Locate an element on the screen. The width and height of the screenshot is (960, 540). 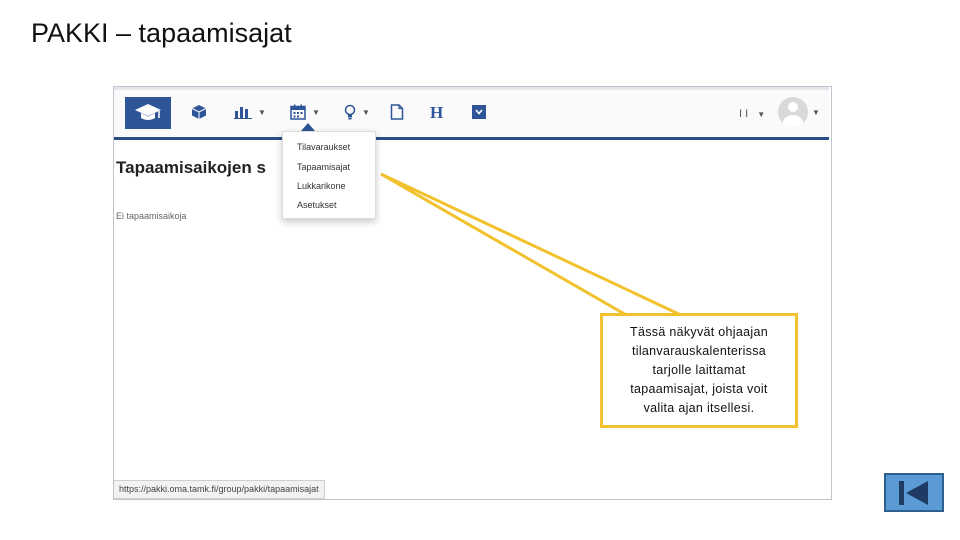
document-icon is located at coordinates (397, 112).